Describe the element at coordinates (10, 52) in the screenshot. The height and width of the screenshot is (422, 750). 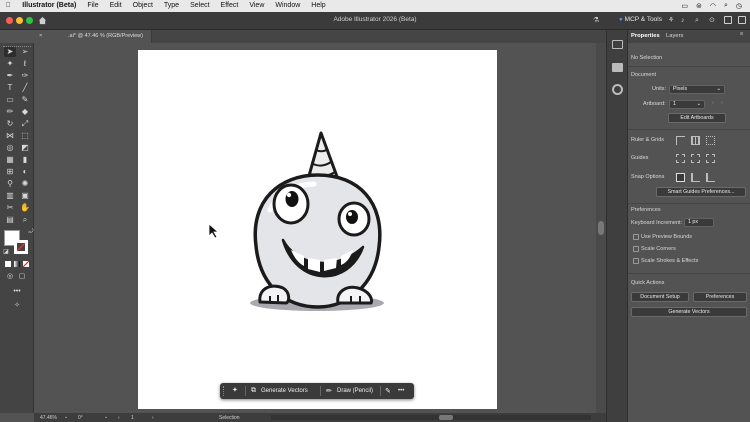
I see `selection-tool-icon: ➤` at that location.